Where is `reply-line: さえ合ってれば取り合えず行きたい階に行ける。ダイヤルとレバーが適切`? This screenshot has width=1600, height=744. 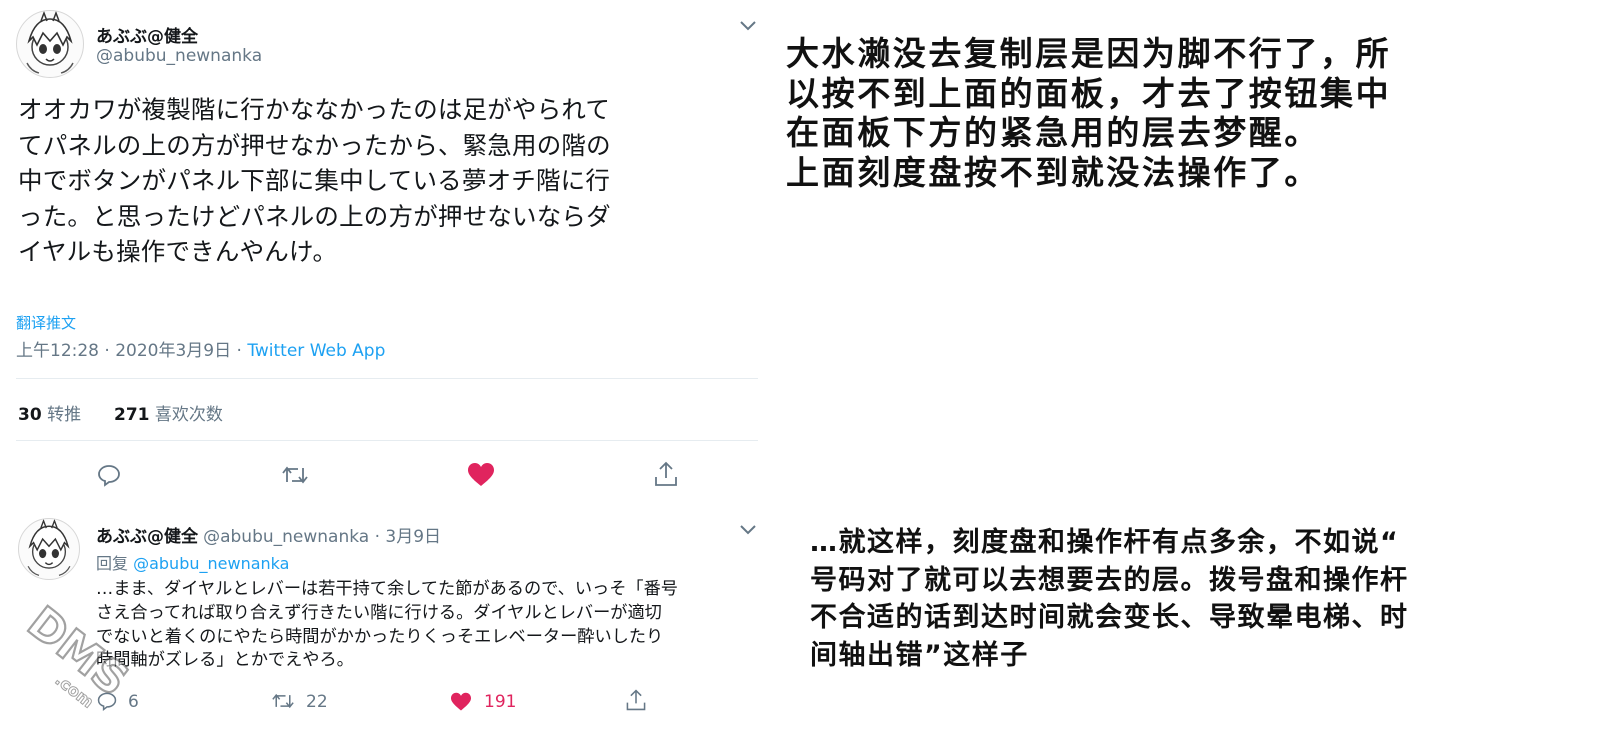
reply-line: さえ合ってれば取り合えず行きたい階に行ける。ダイヤルとレバーが適切 is located at coordinates (379, 612).